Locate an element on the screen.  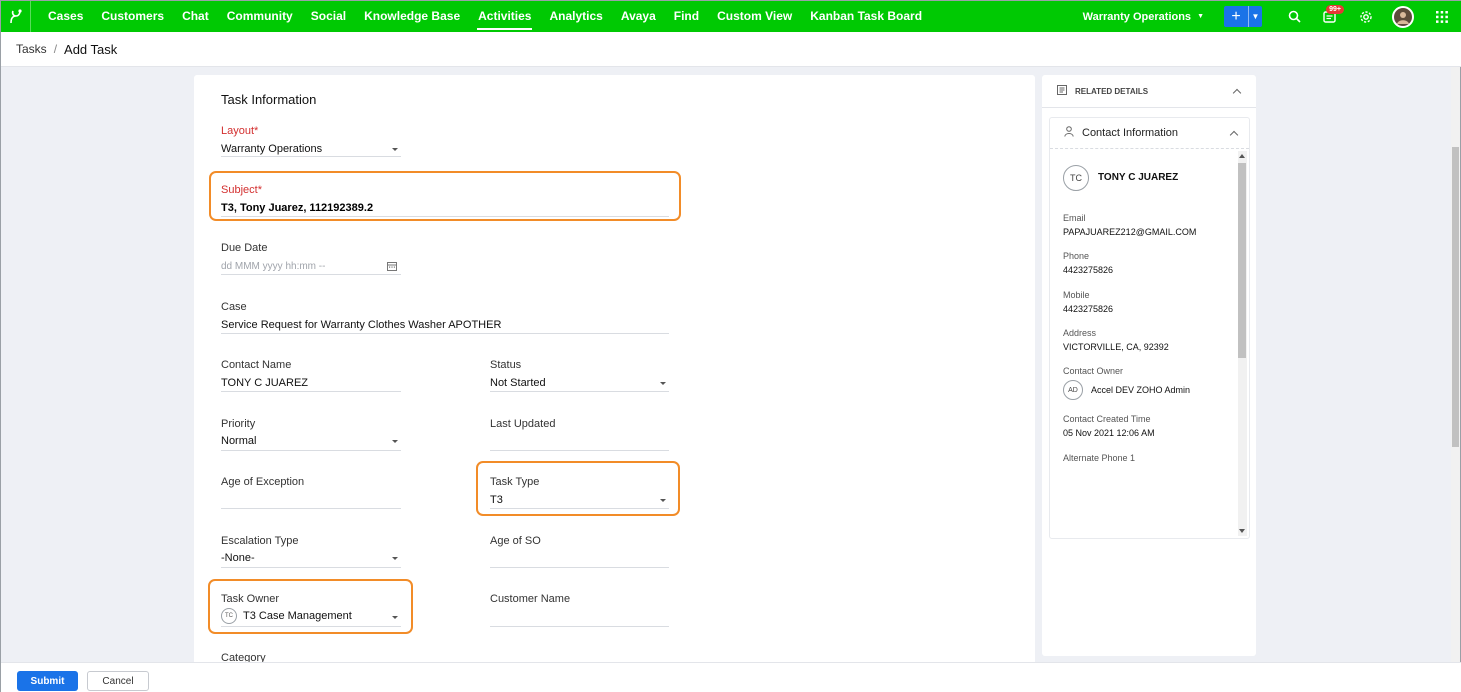
submit-button: Submit is located at coordinates (47, 681).